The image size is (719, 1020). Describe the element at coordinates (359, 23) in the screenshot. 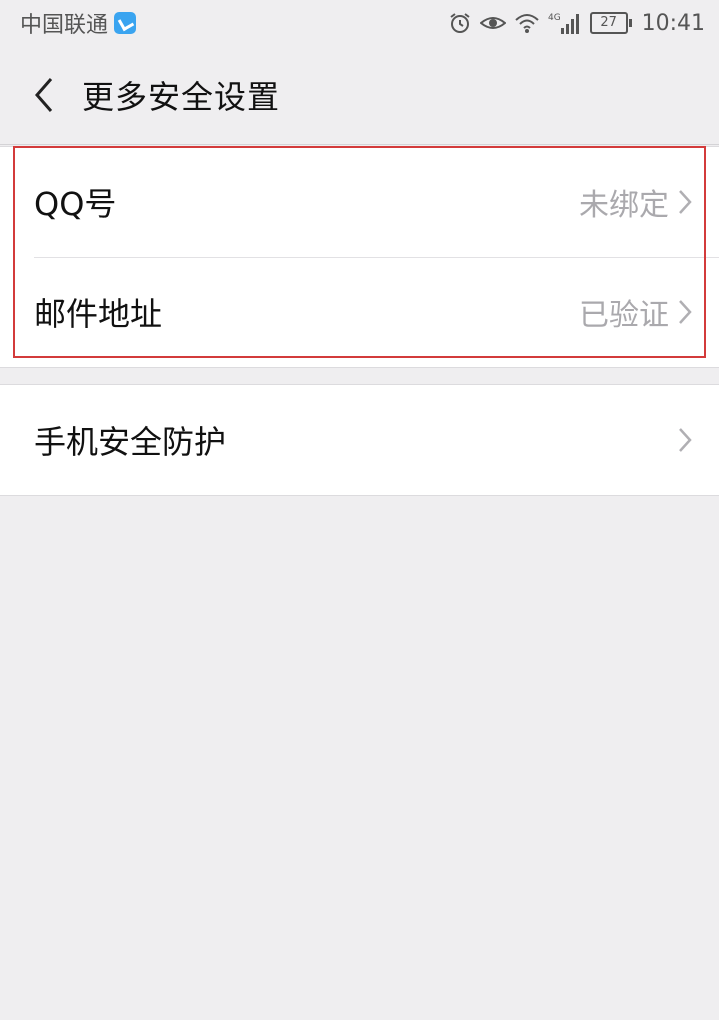

I see `status-bar: 中国联通 4G 27 10:41` at that location.